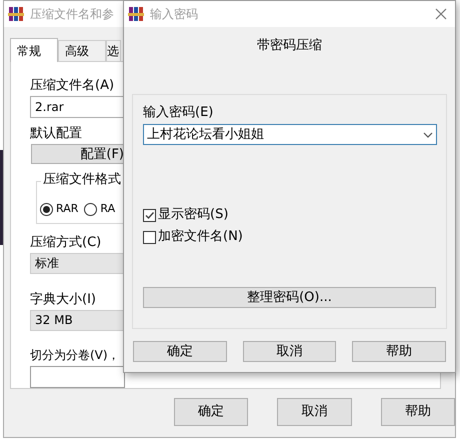 The image size is (460, 440). What do you see at coordinates (63, 300) in the screenshot?
I see `field-label: 字典大小(I)` at bounding box center [63, 300].